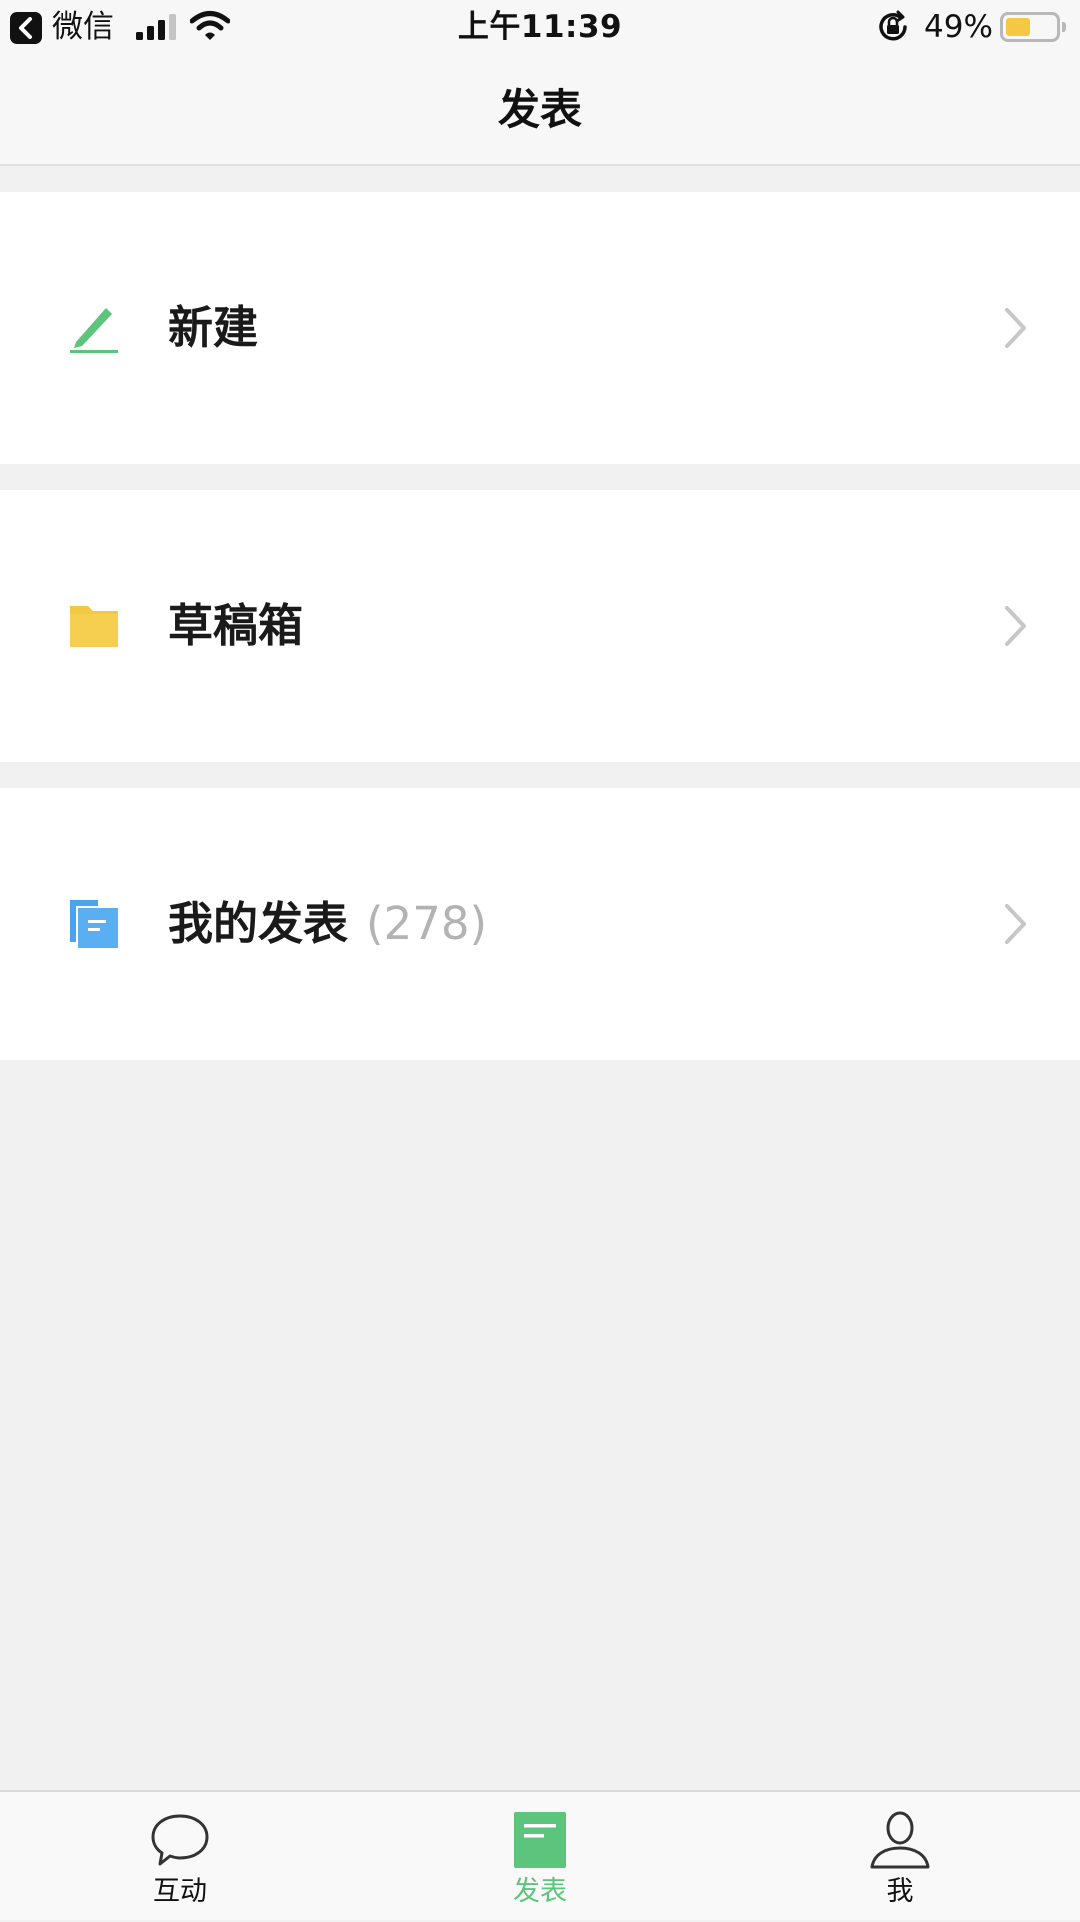 This screenshot has height=1922, width=1080. Describe the element at coordinates (540, 1840) in the screenshot. I see `document-icon` at that location.